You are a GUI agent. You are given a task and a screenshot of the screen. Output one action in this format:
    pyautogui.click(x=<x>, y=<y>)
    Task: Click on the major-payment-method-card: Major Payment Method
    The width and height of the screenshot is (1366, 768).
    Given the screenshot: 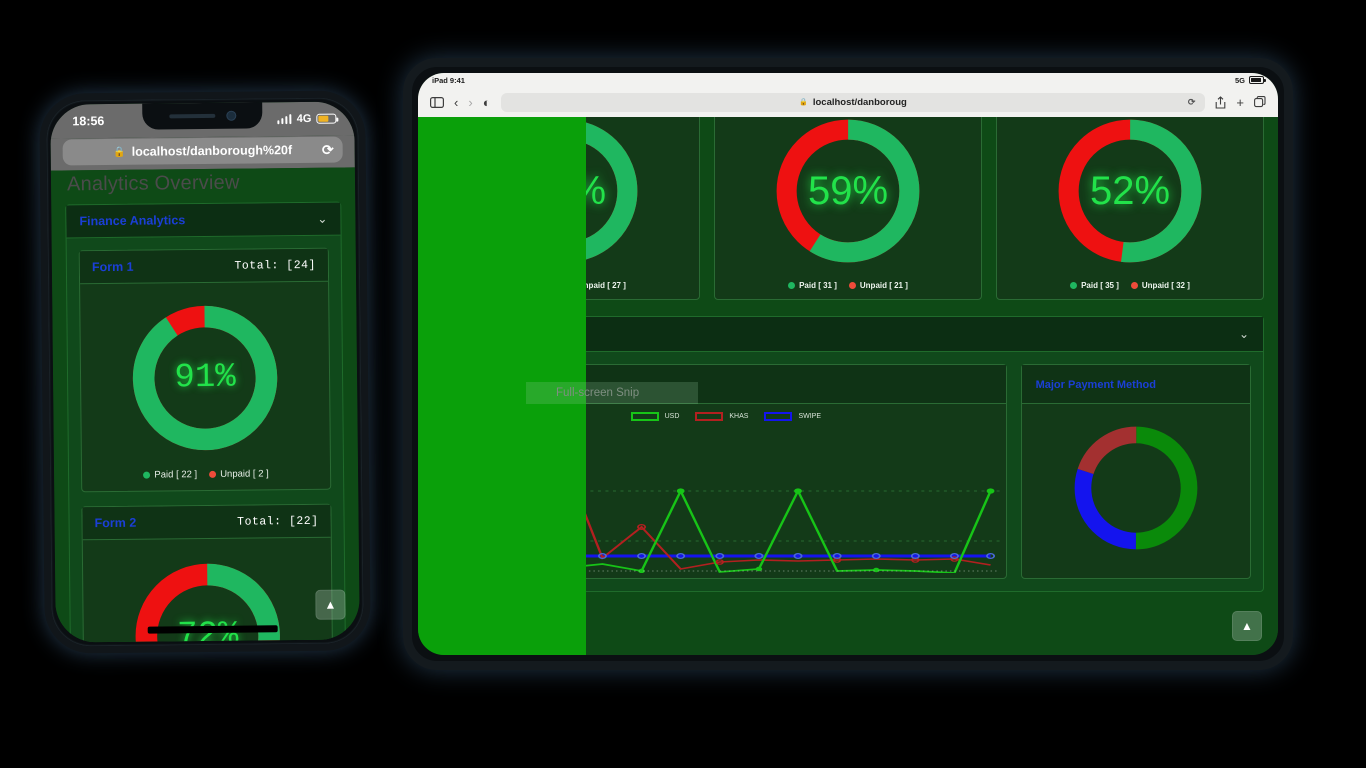 What is the action you would take?
    pyautogui.click(x=1135, y=471)
    